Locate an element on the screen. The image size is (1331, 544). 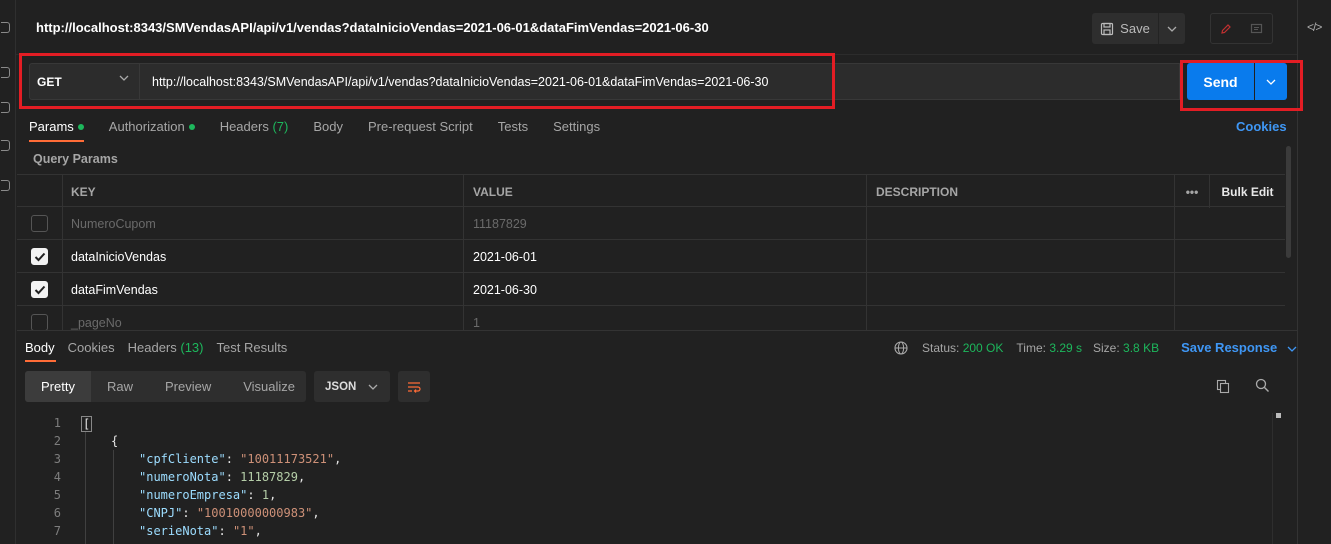
globe-icon is located at coordinates (901, 347).